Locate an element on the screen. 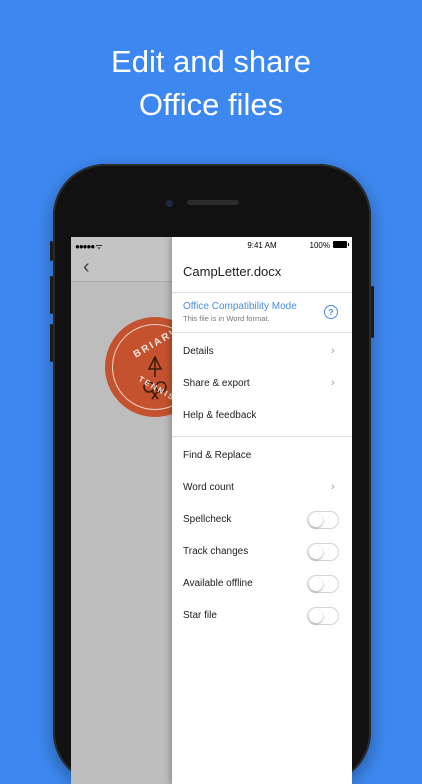 Image resolution: width=422 pixels, height=784 pixels. menu-item-label: Word count is located at coordinates (208, 487).